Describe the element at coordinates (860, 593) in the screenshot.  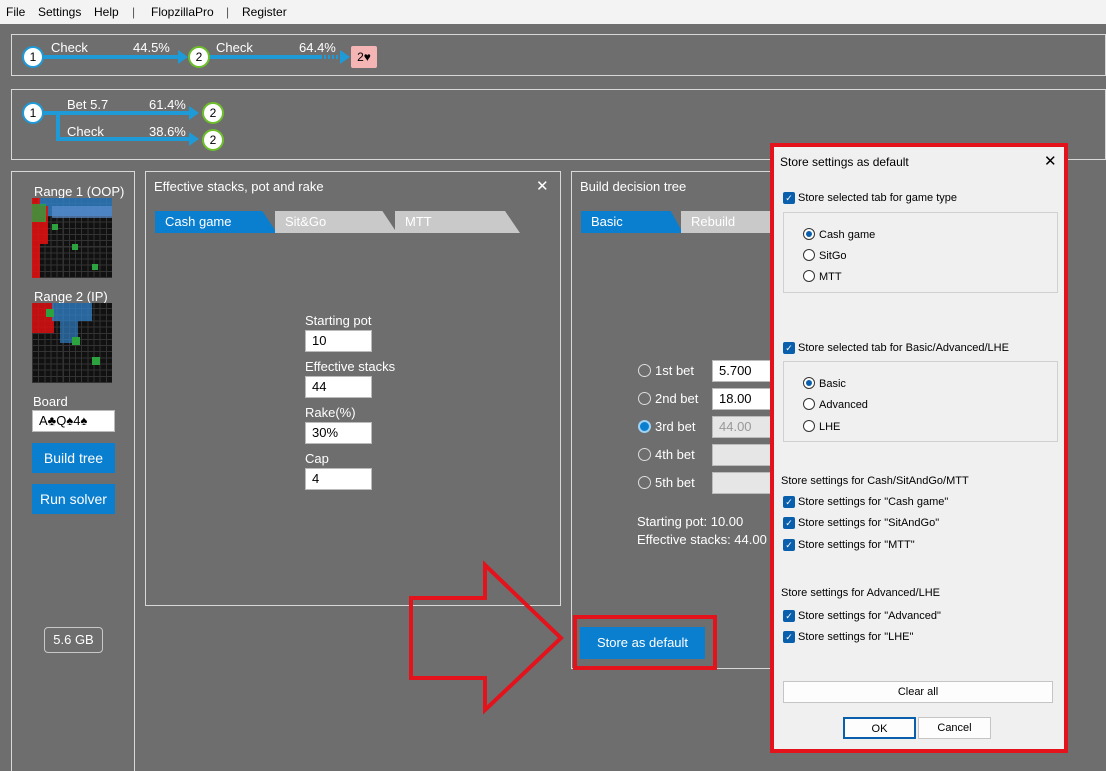
I see `section-adv-label: Store settings for Advanced/LHE` at that location.